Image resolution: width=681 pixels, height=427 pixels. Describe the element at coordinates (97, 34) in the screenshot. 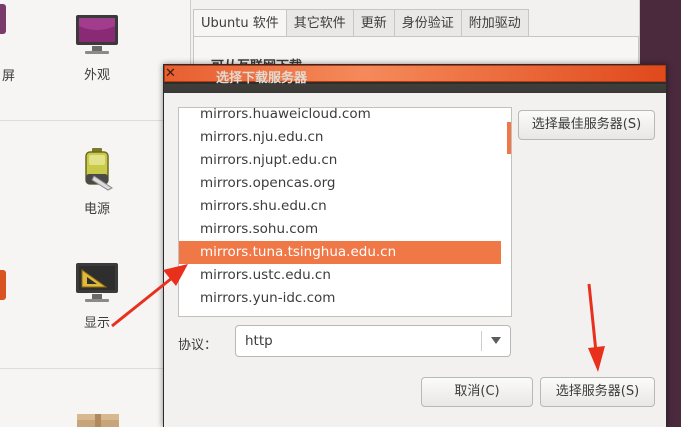

I see `appearance-icon` at that location.